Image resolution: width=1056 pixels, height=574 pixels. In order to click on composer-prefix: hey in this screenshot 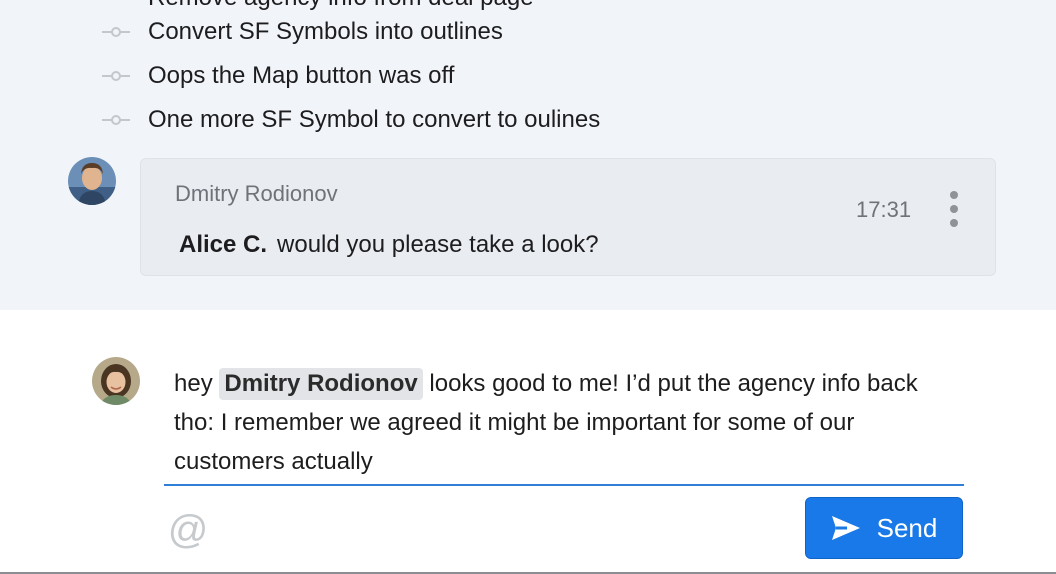, I will do `click(193, 383)`.